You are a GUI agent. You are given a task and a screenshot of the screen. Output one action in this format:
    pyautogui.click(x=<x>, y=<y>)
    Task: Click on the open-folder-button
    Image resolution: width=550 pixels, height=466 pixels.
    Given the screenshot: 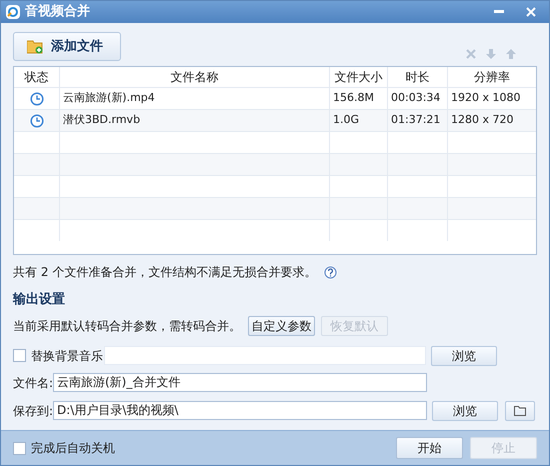 What is the action you would take?
    pyautogui.click(x=520, y=410)
    